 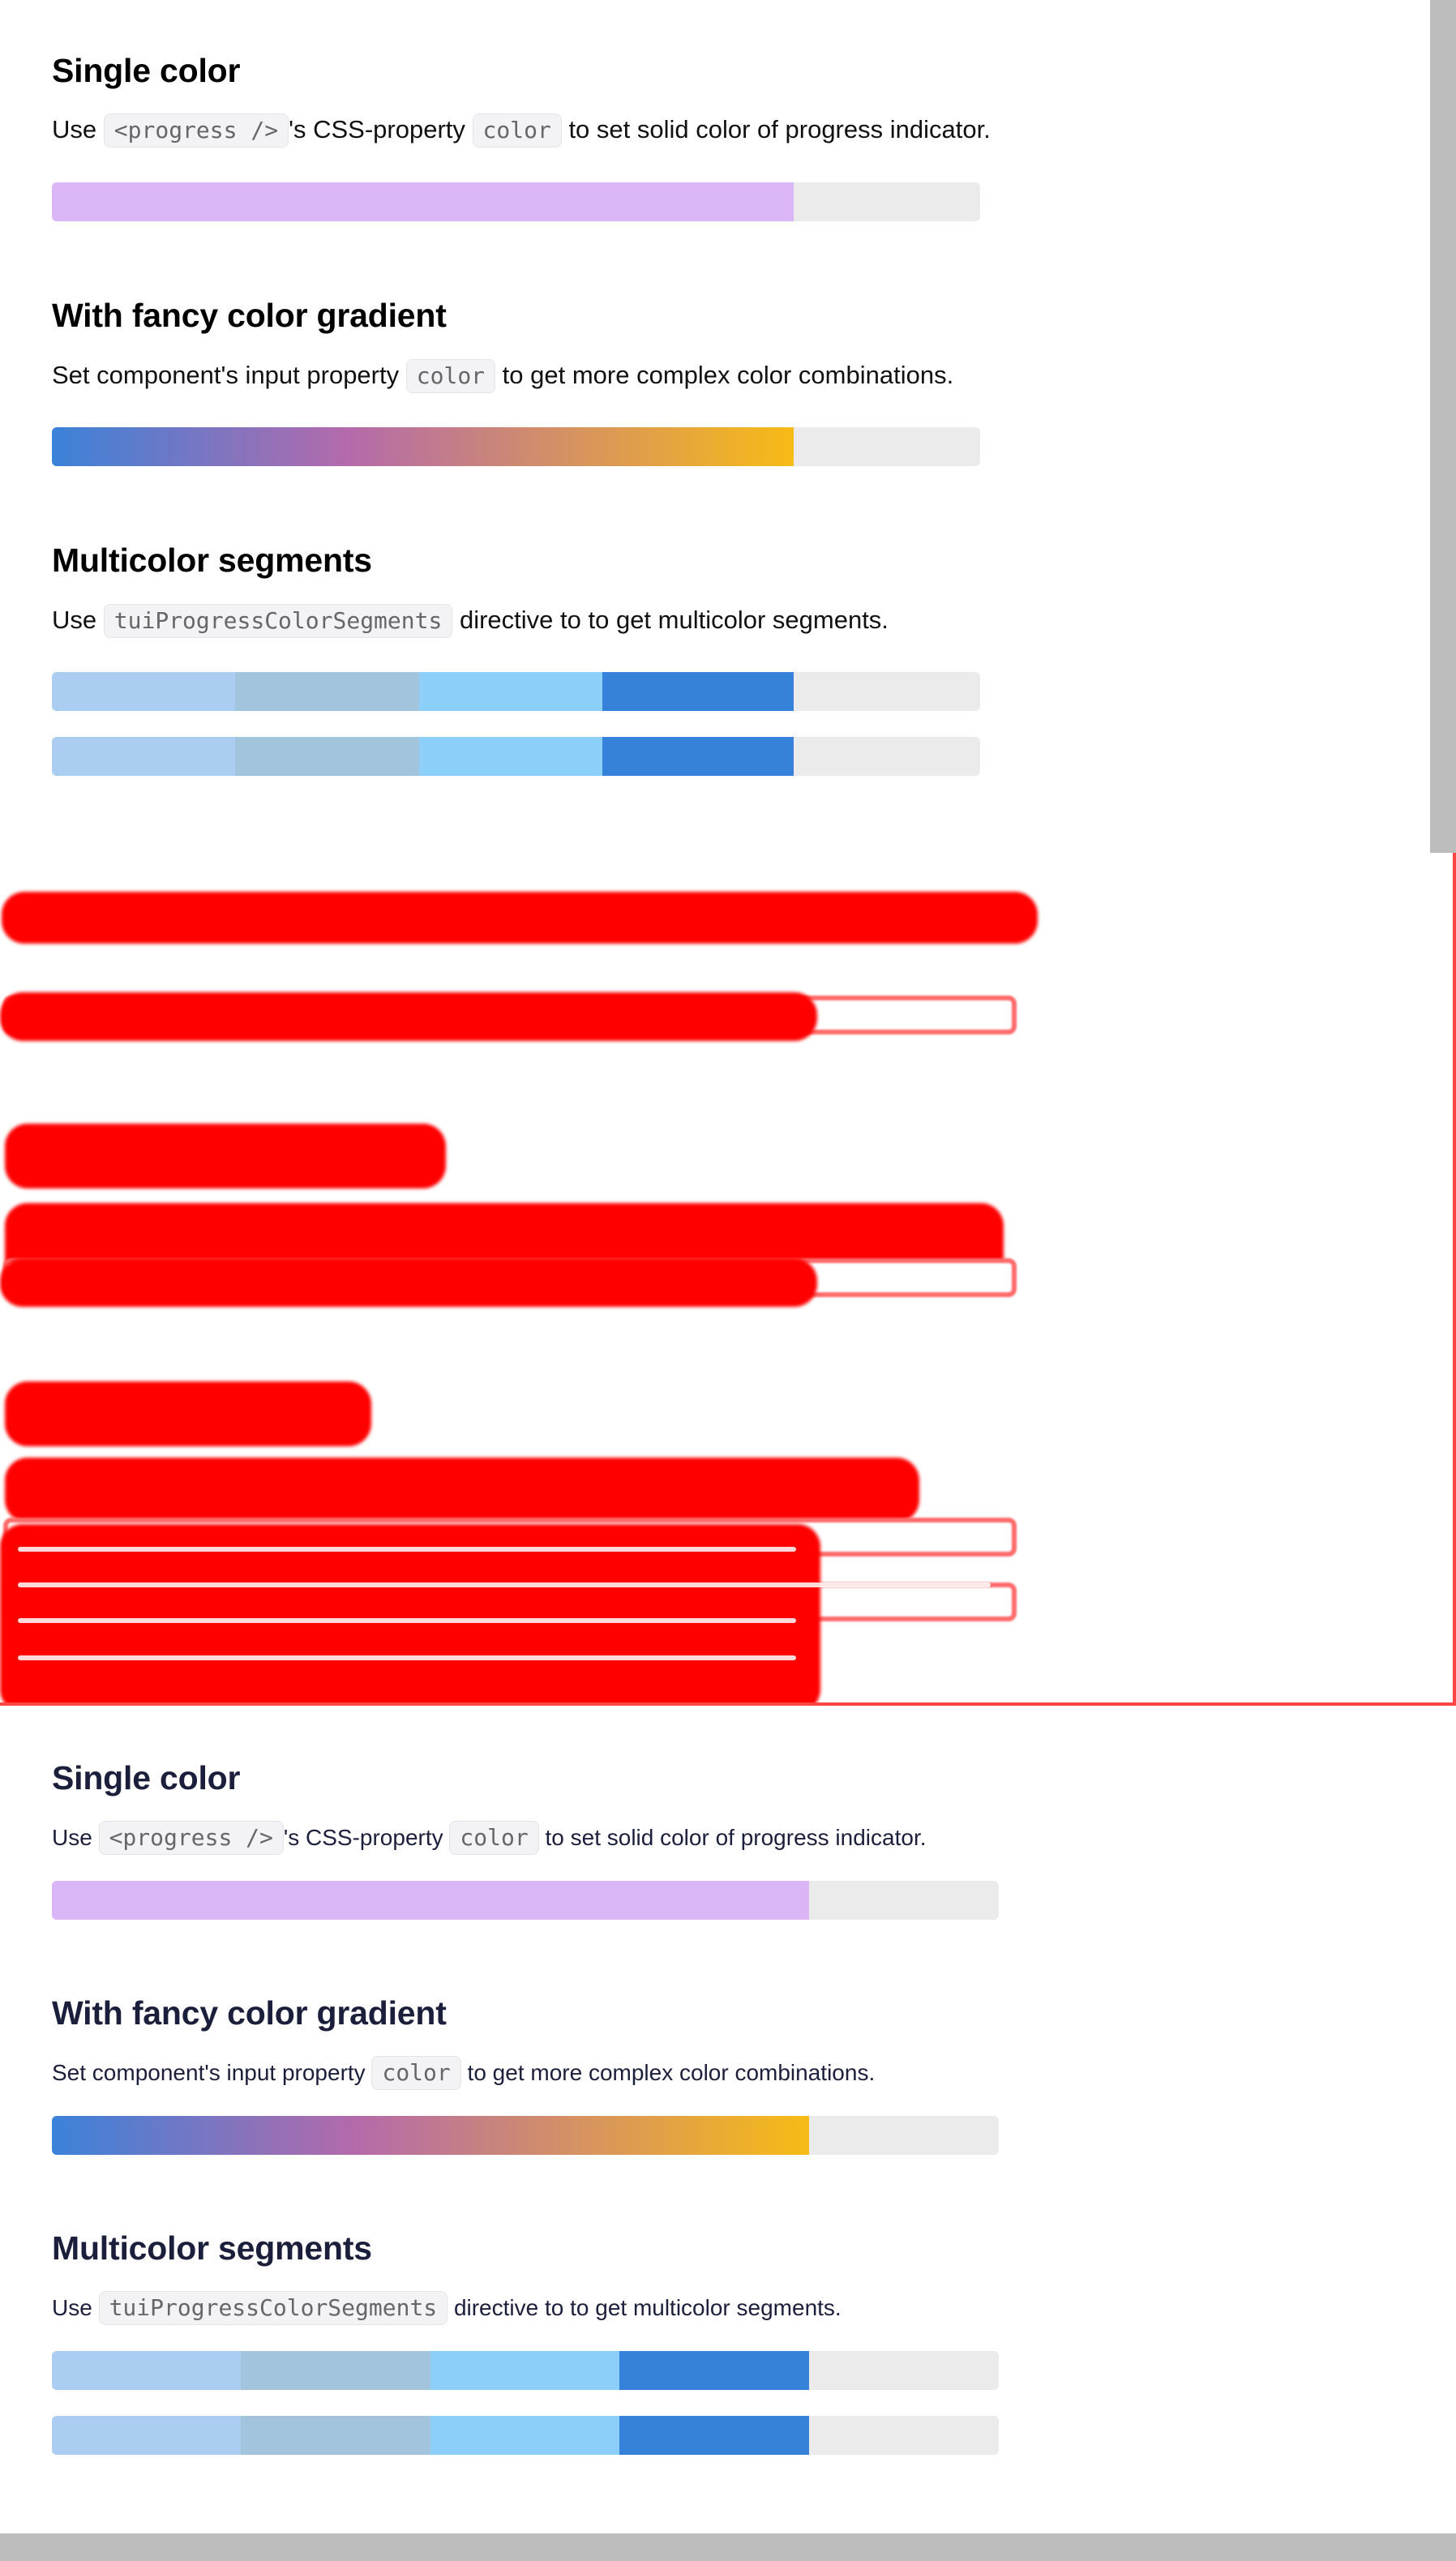 I want to click on scrollbar, so click(x=1443, y=426).